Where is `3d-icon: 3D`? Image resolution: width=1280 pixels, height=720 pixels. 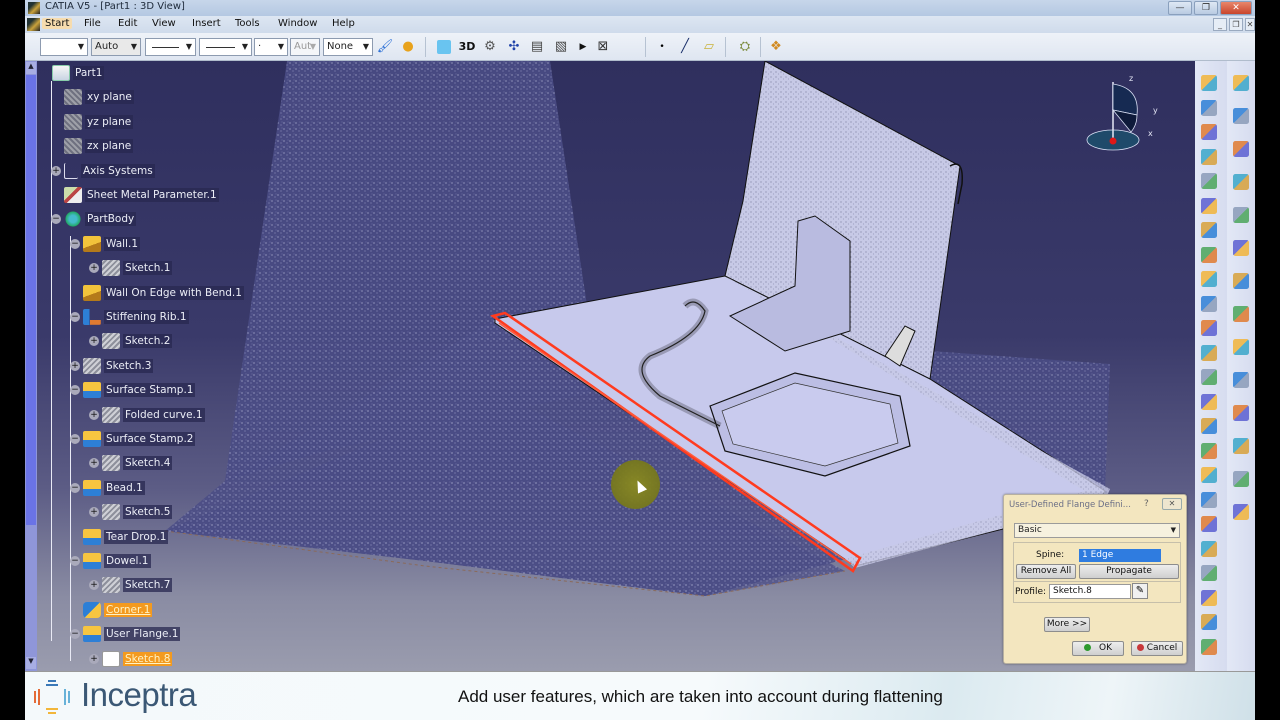 3d-icon: 3D is located at coordinates (467, 47).